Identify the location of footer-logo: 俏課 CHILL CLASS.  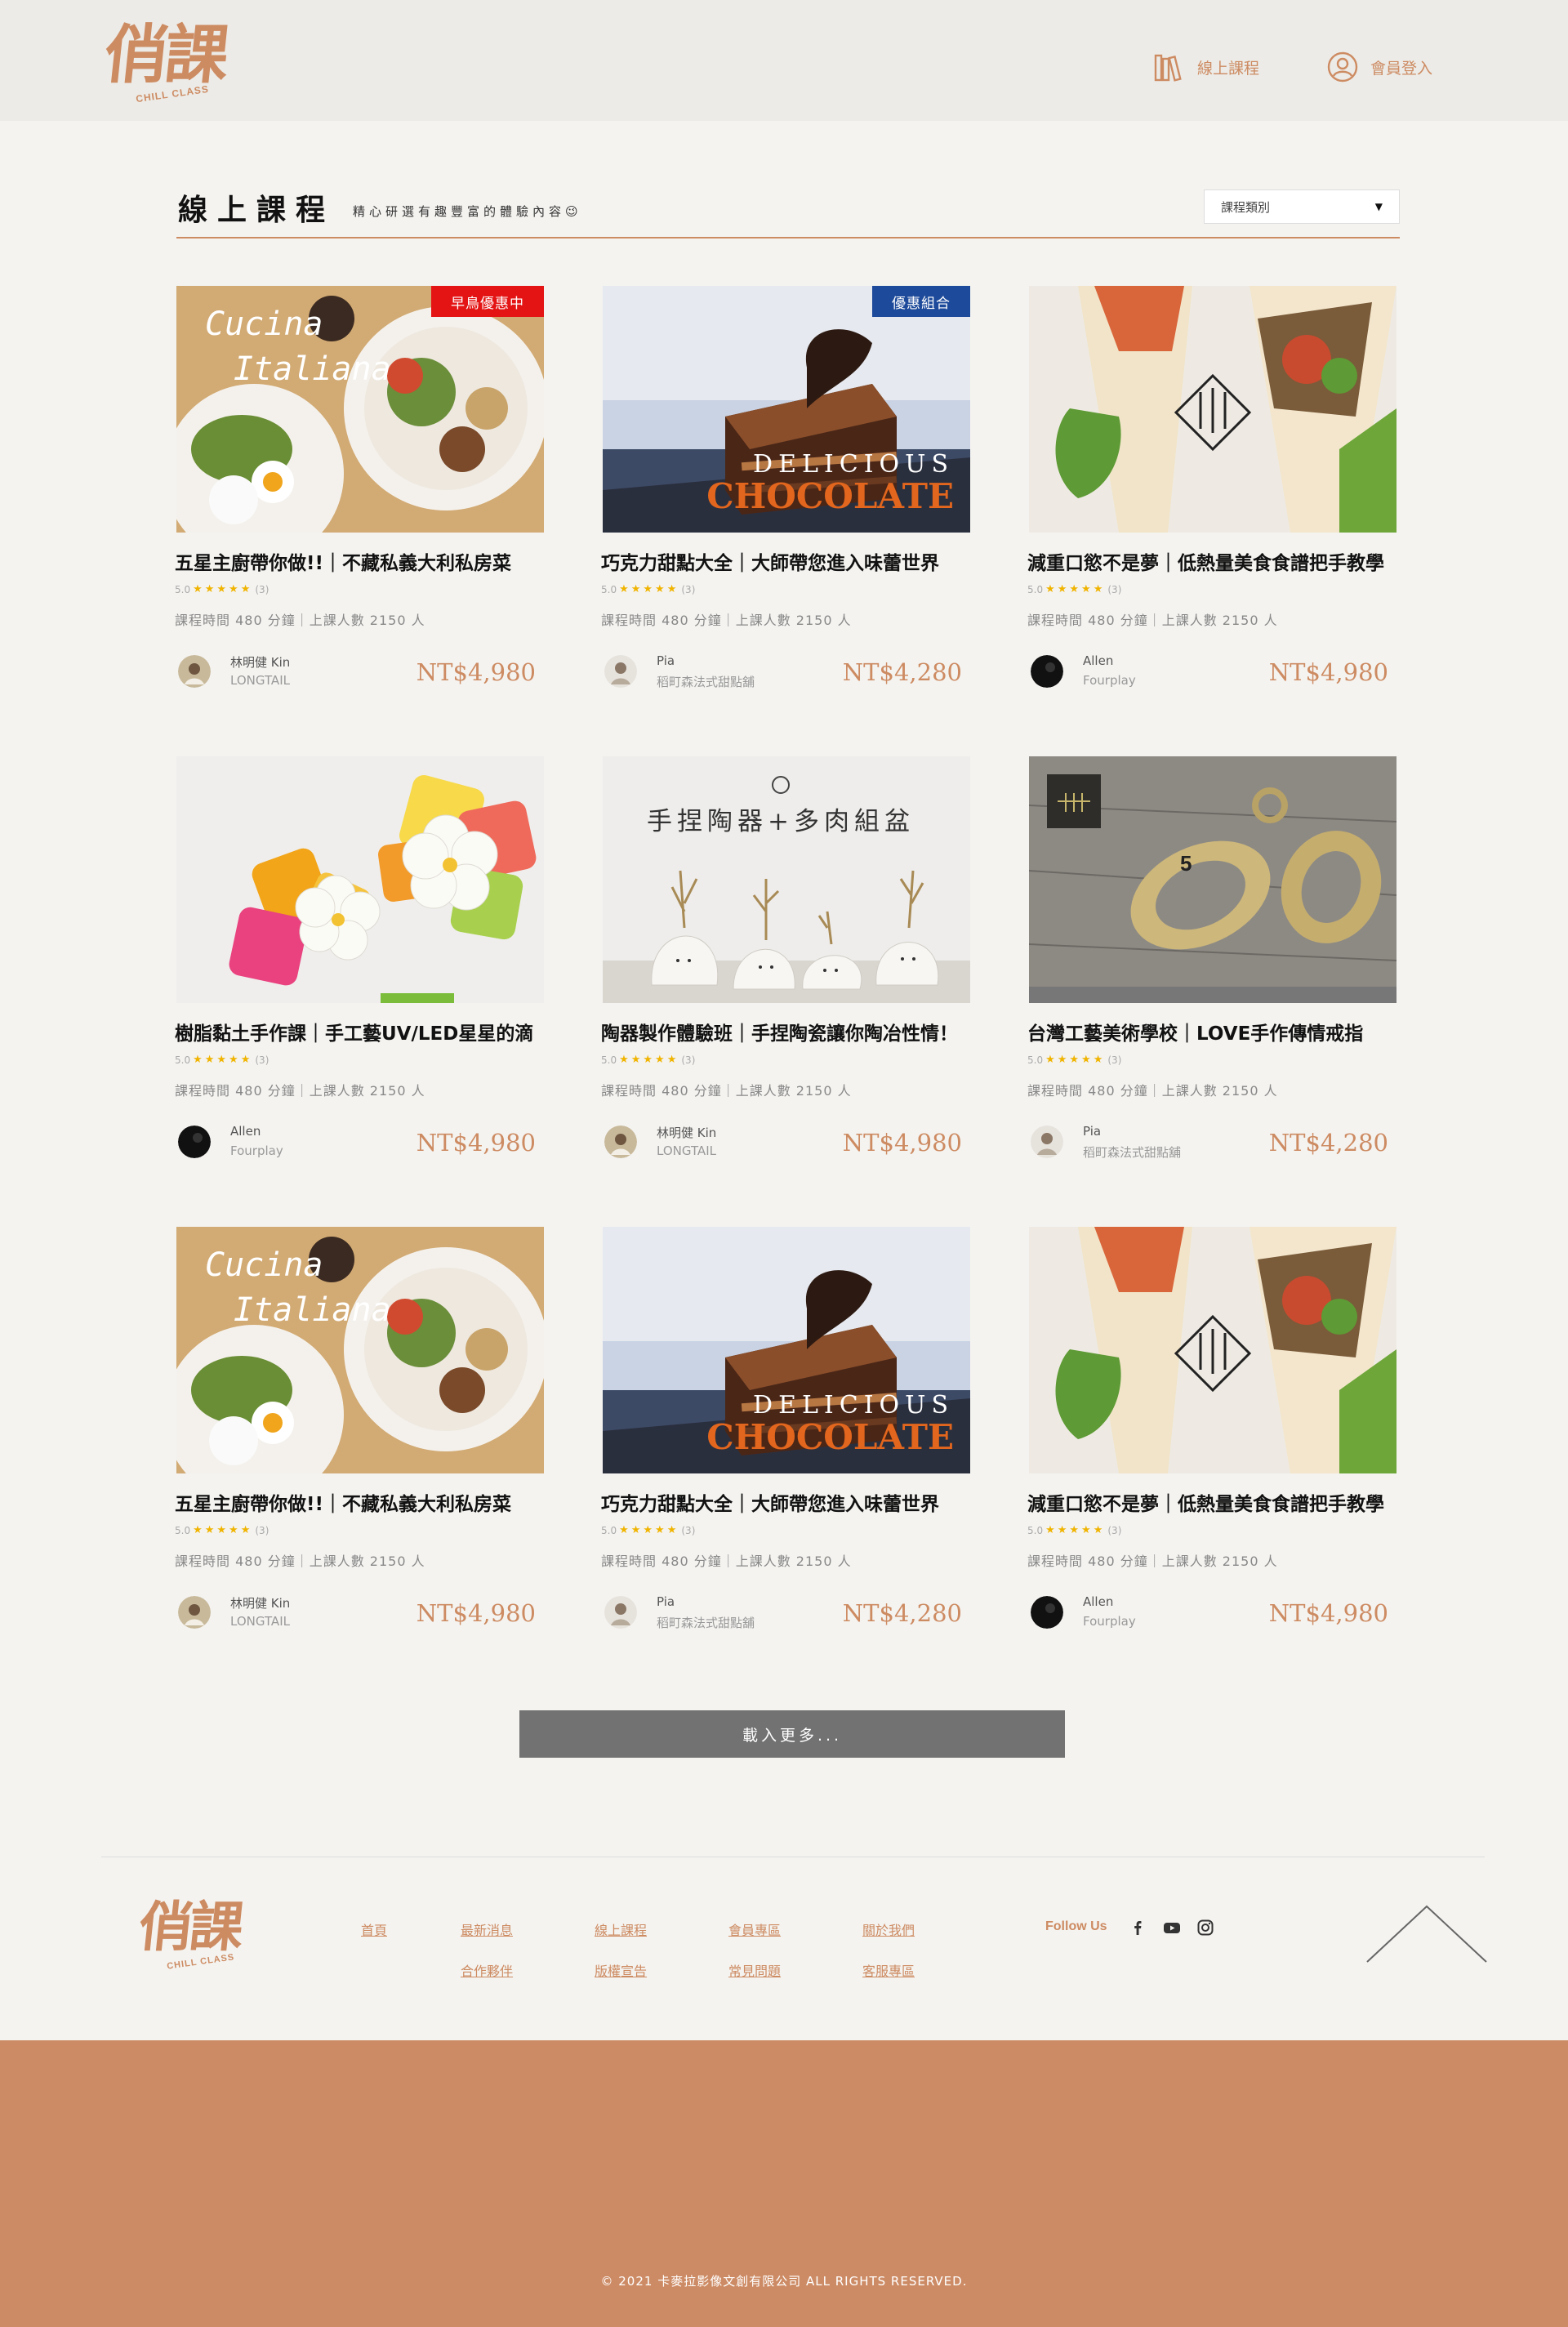
(198, 1940).